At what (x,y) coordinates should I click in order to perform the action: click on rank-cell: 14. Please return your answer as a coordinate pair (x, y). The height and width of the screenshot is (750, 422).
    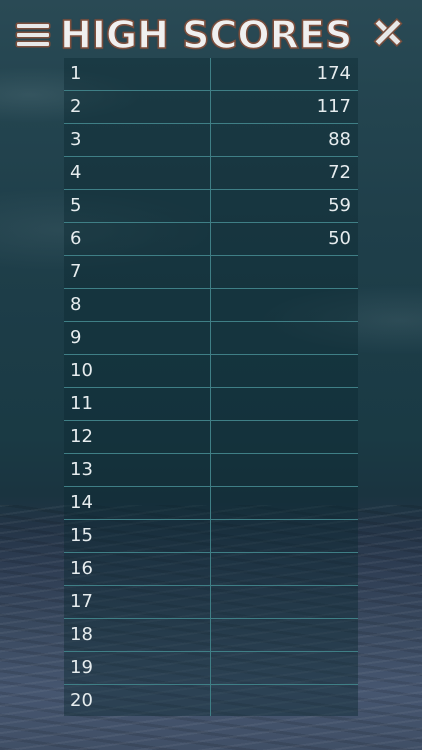
    Looking at the image, I should click on (81, 502).